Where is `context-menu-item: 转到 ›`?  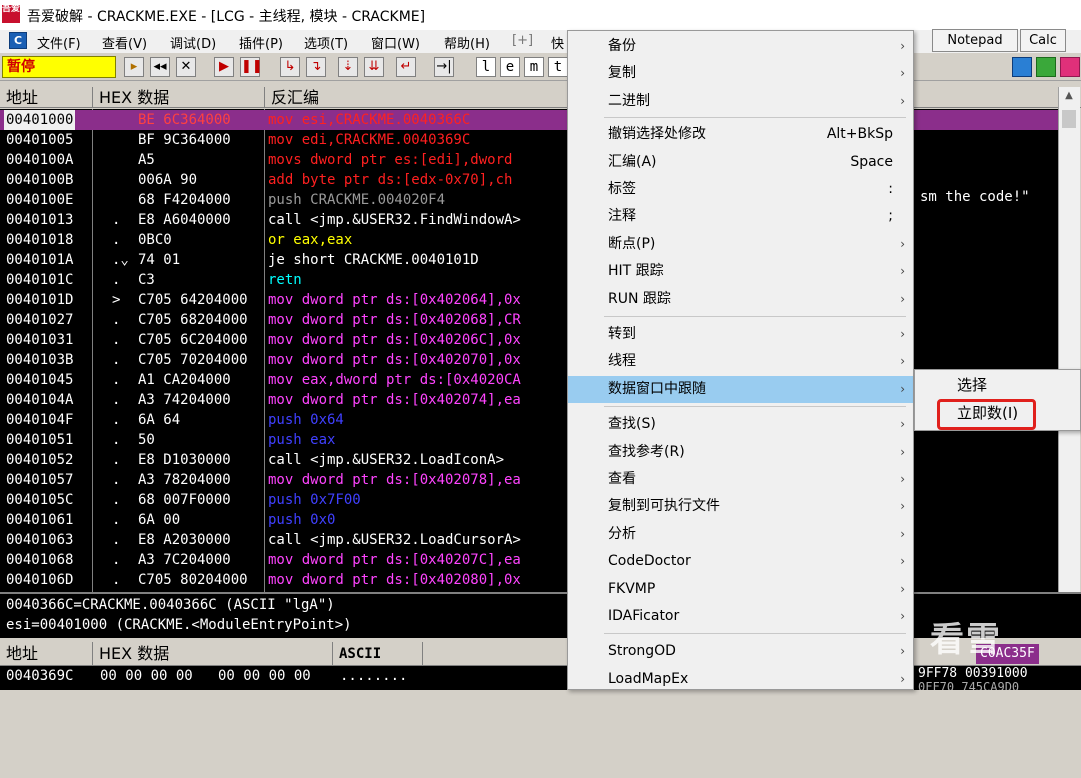 context-menu-item: 转到 › is located at coordinates (740, 334).